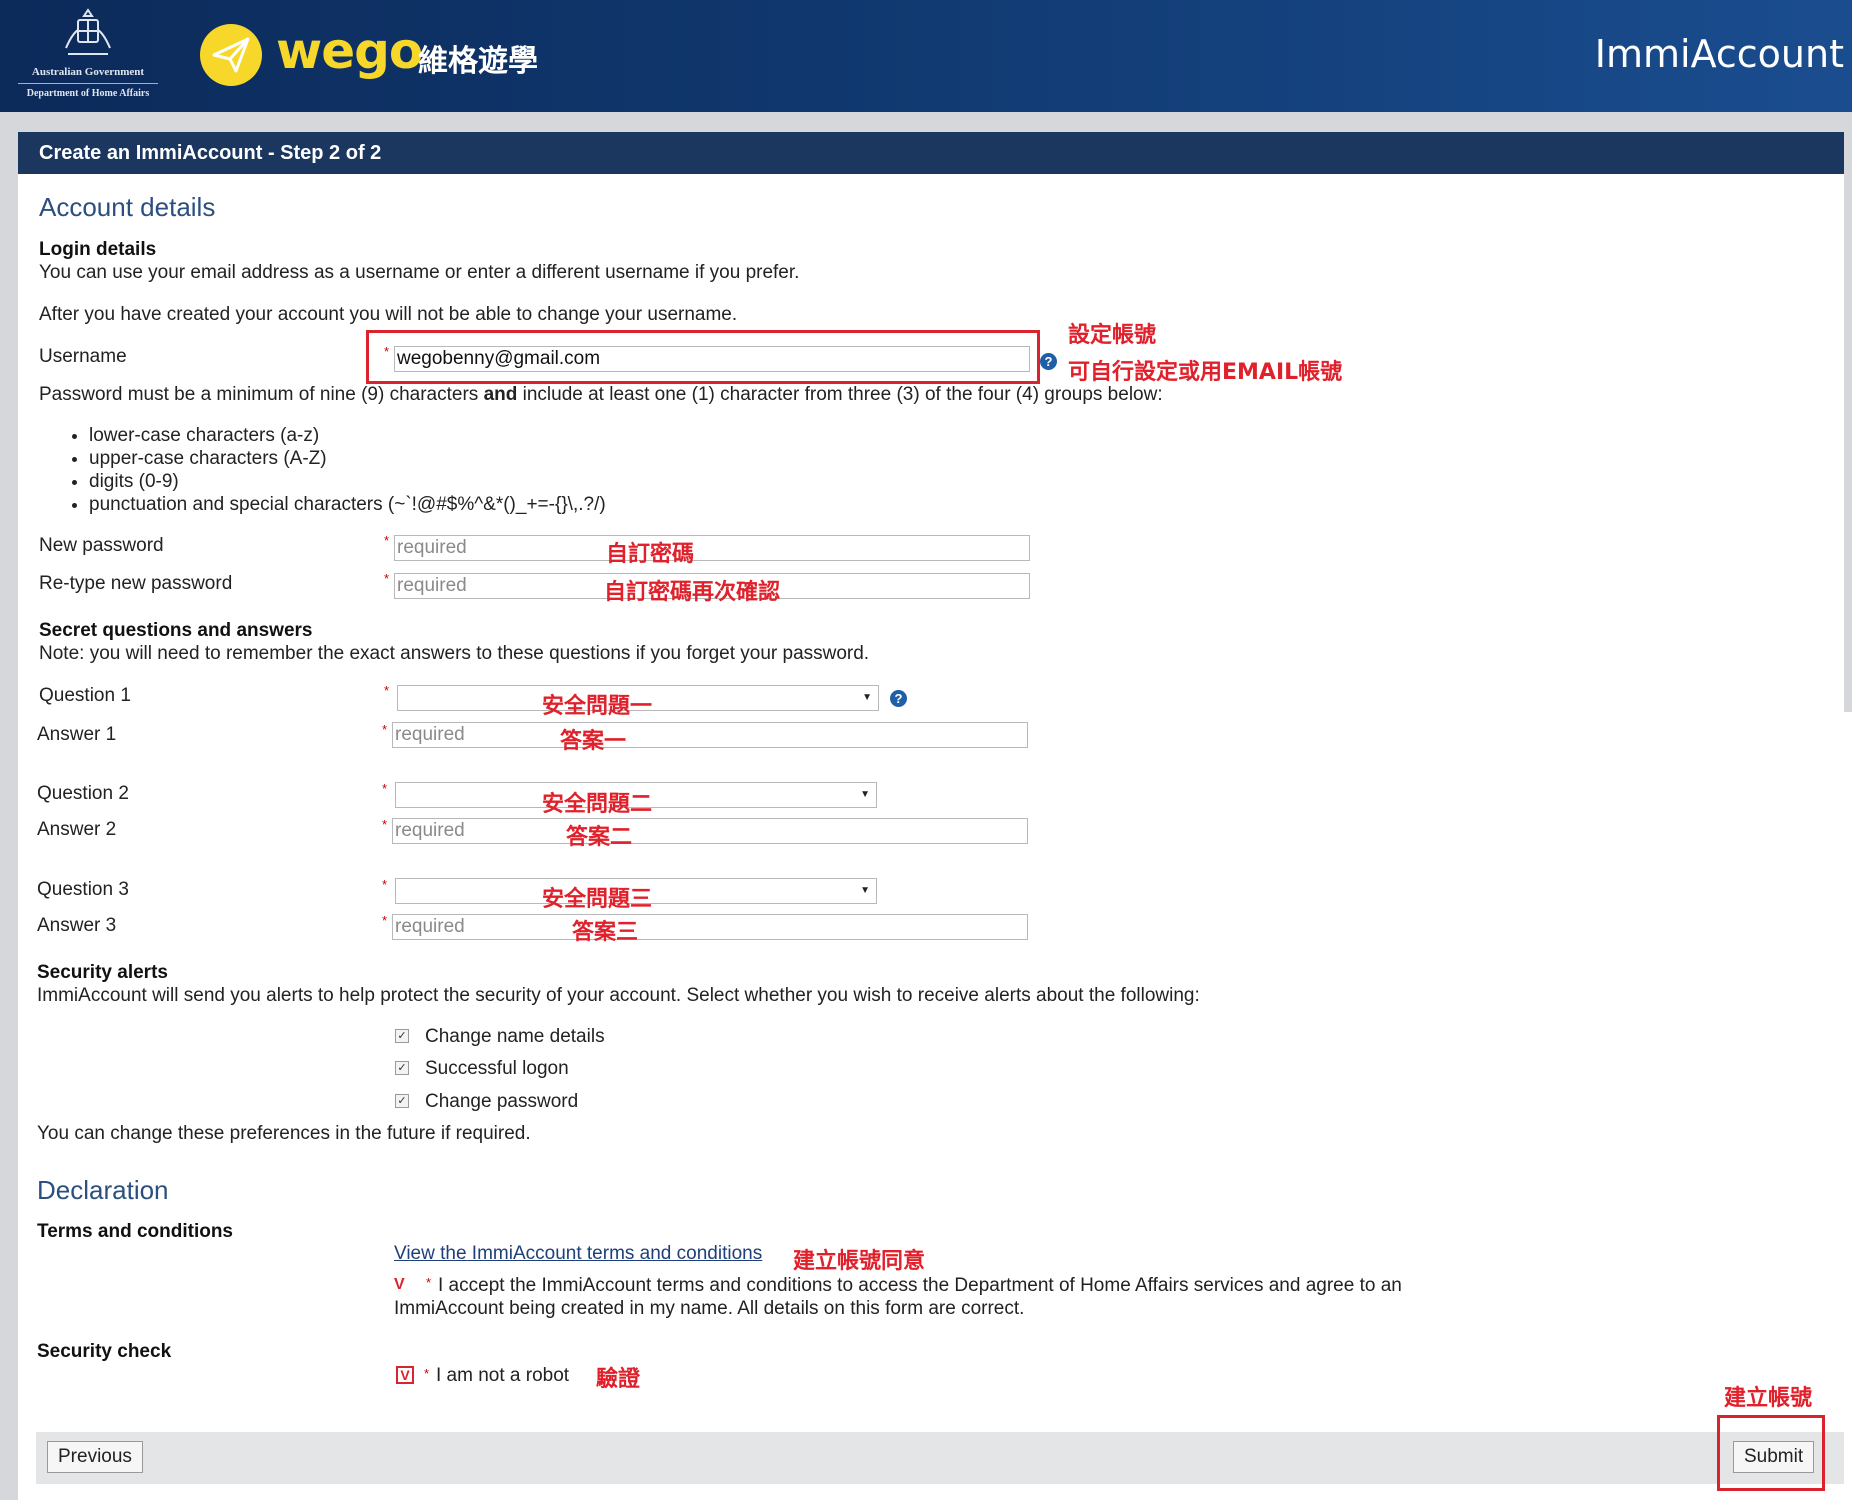  What do you see at coordinates (1112, 335) in the screenshot?
I see `annotation-set-account: 設定帳號` at bounding box center [1112, 335].